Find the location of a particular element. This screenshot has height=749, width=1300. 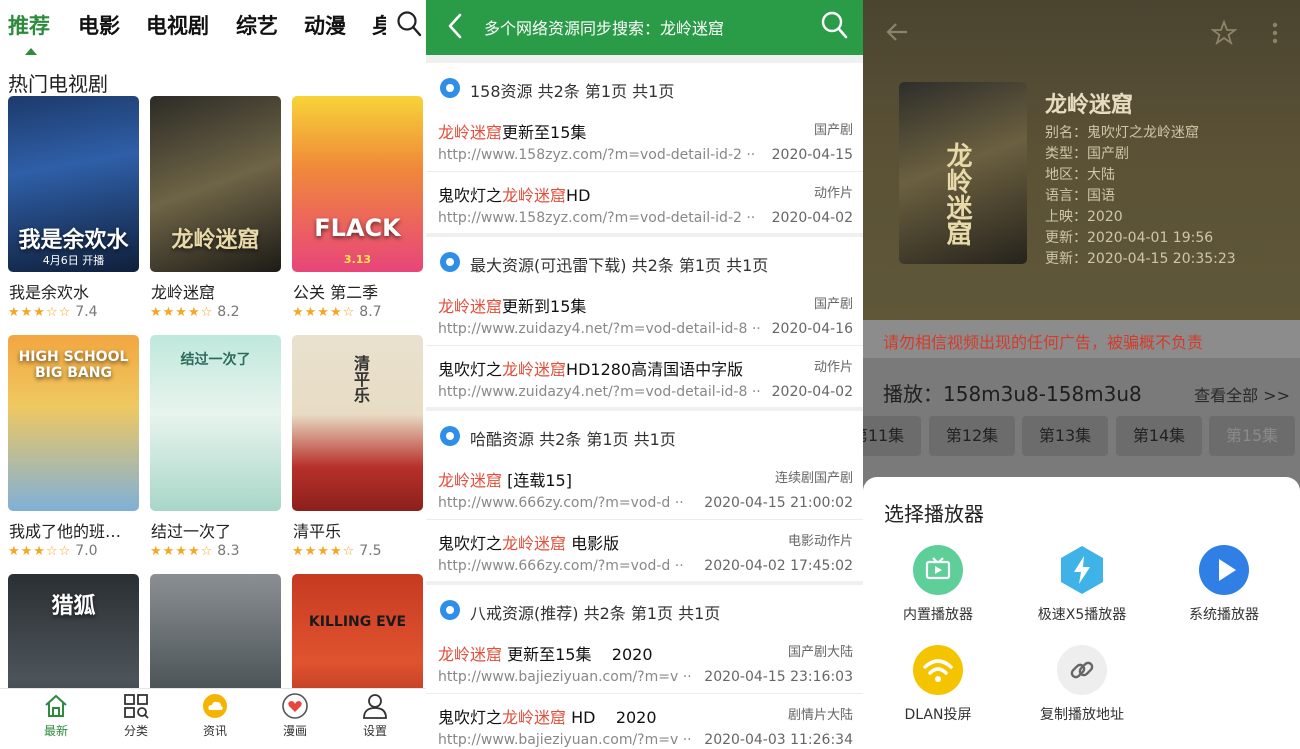

tab-anime: 动漫 is located at coordinates (325, 25).